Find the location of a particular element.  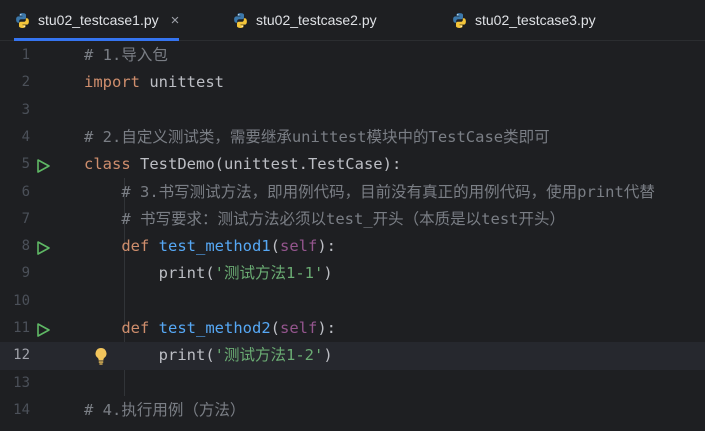

code-line: 12 print('测试方法1-2') is located at coordinates (352, 356).